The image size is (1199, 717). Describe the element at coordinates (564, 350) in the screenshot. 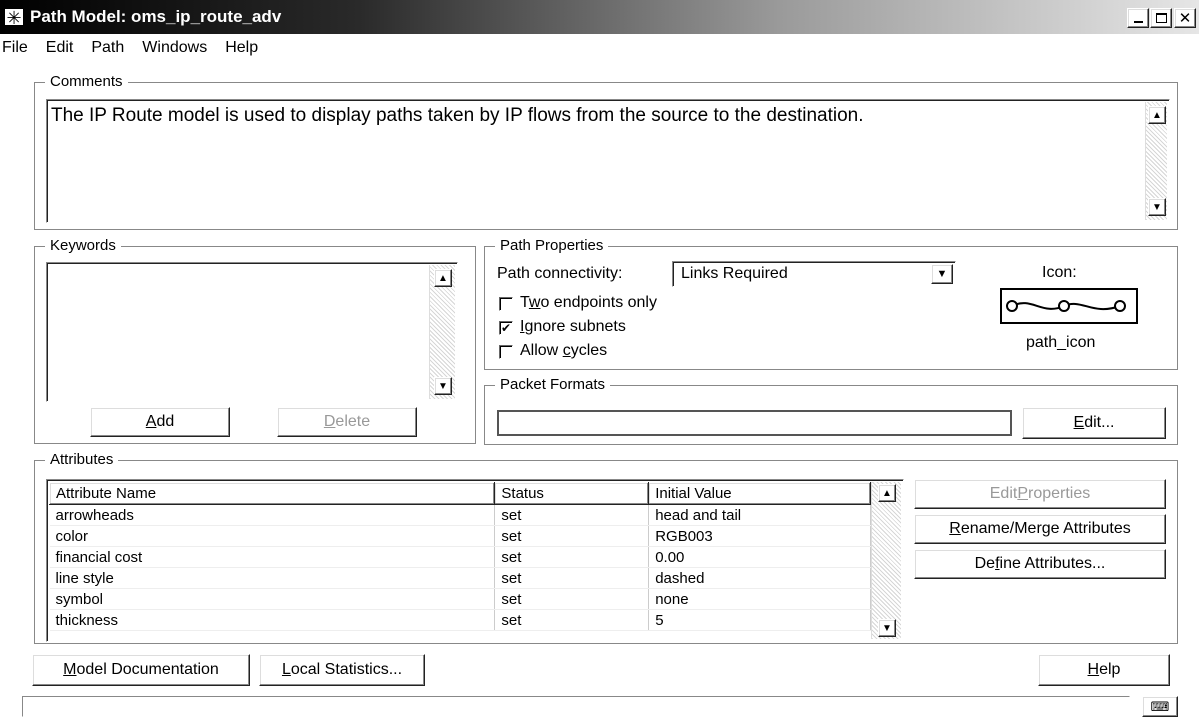

I see `allow-cycles-label: Allow cycles` at that location.